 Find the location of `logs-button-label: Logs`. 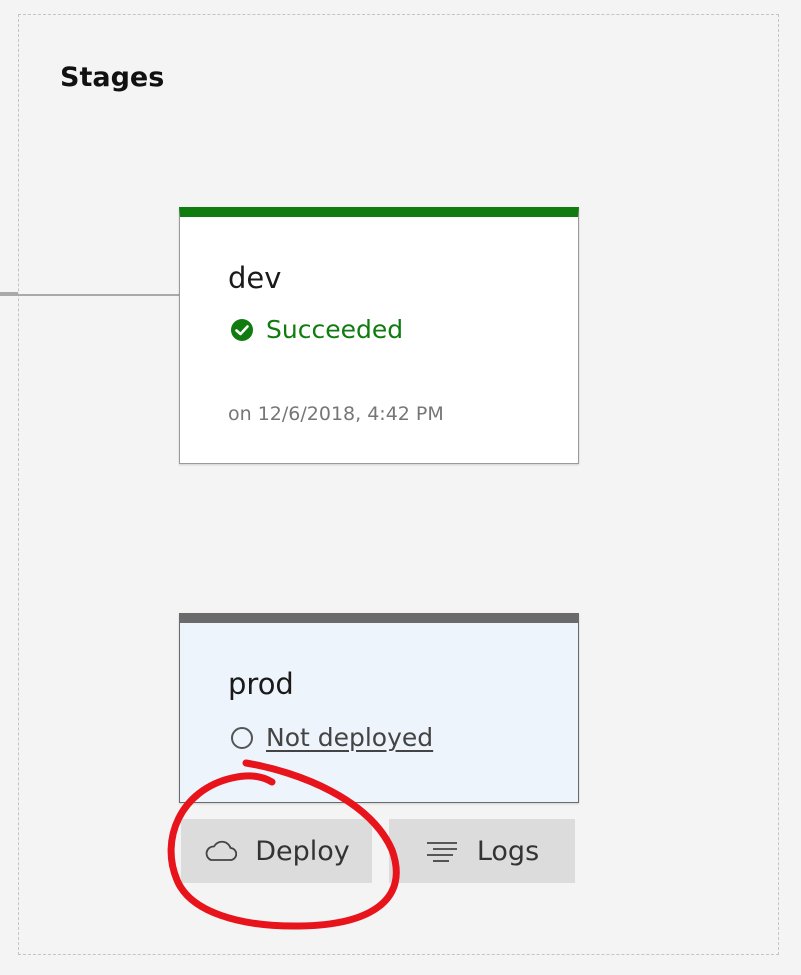

logs-button-label: Logs is located at coordinates (508, 851).